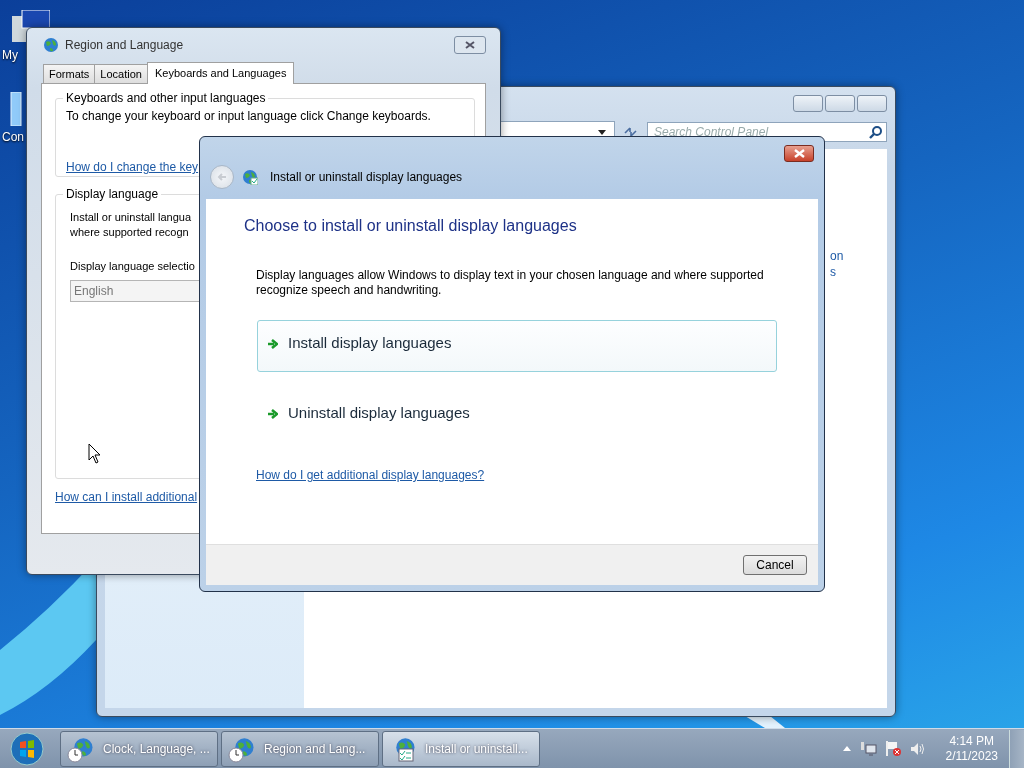  I want to click on heading: Choose to install or uninstall display languages, so click(411, 226).